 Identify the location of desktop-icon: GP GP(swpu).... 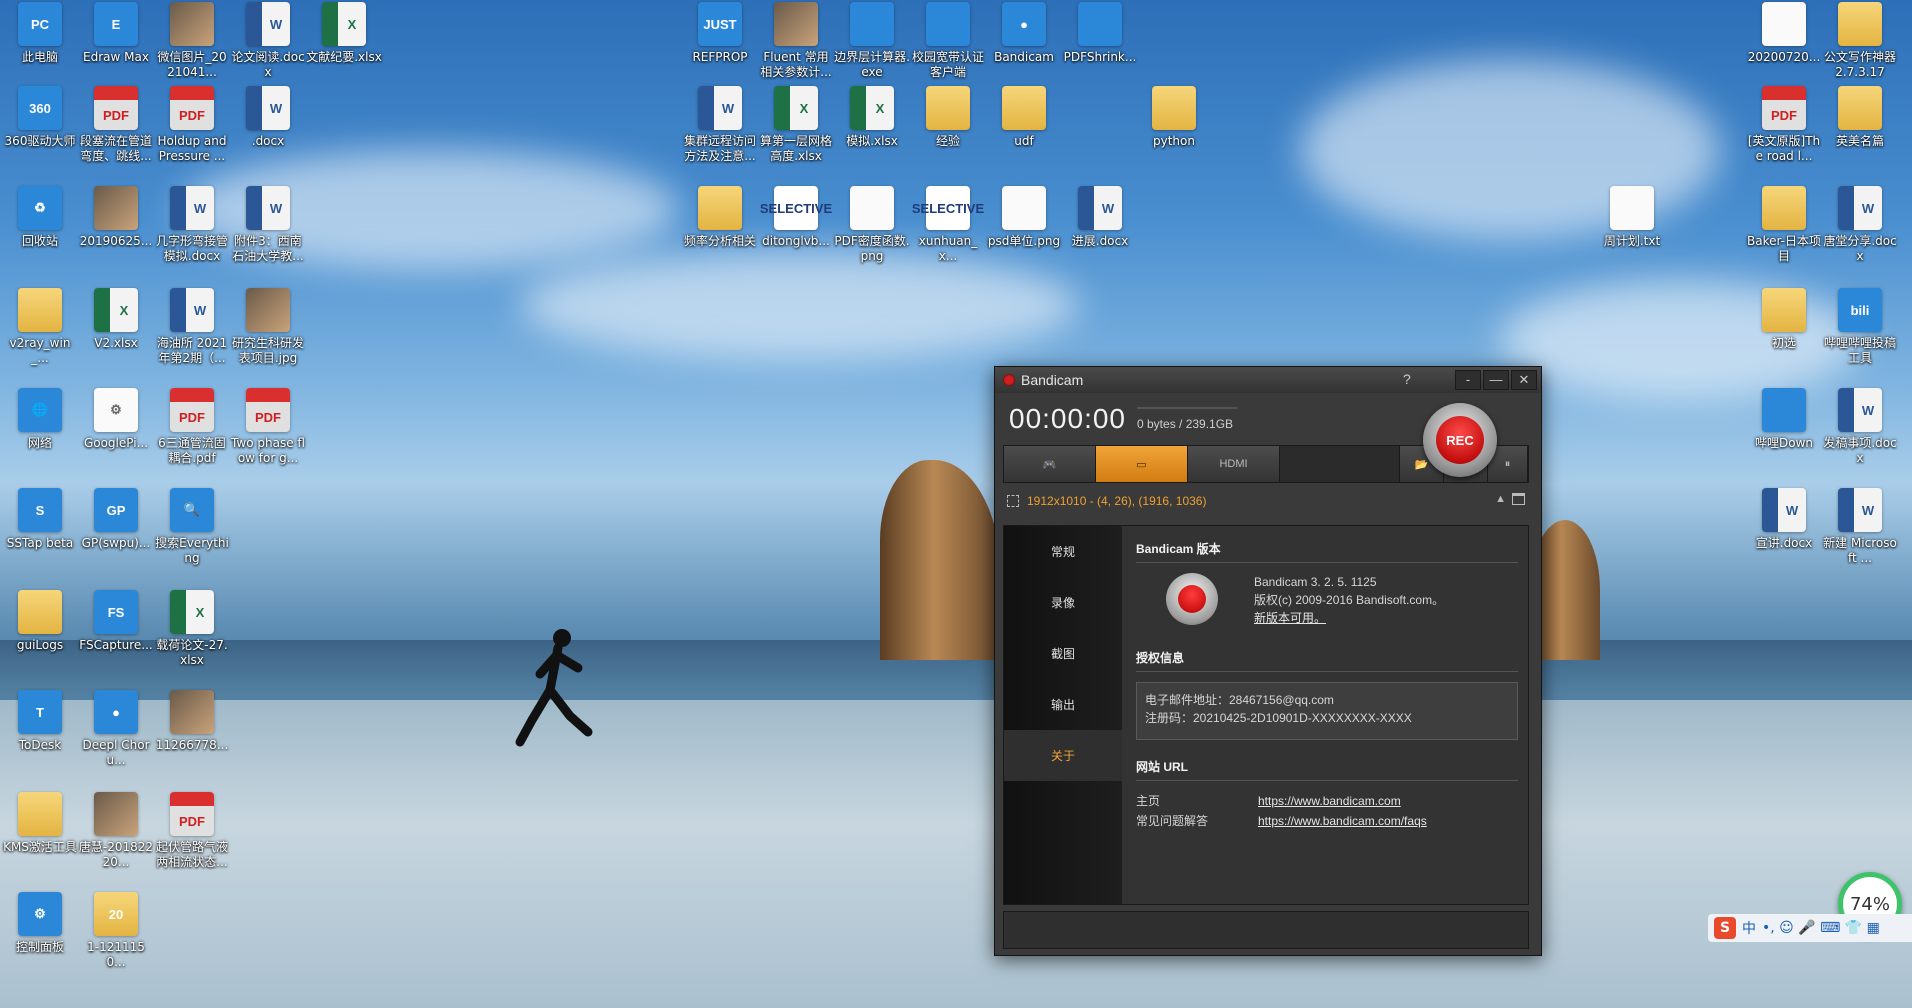
(116, 519).